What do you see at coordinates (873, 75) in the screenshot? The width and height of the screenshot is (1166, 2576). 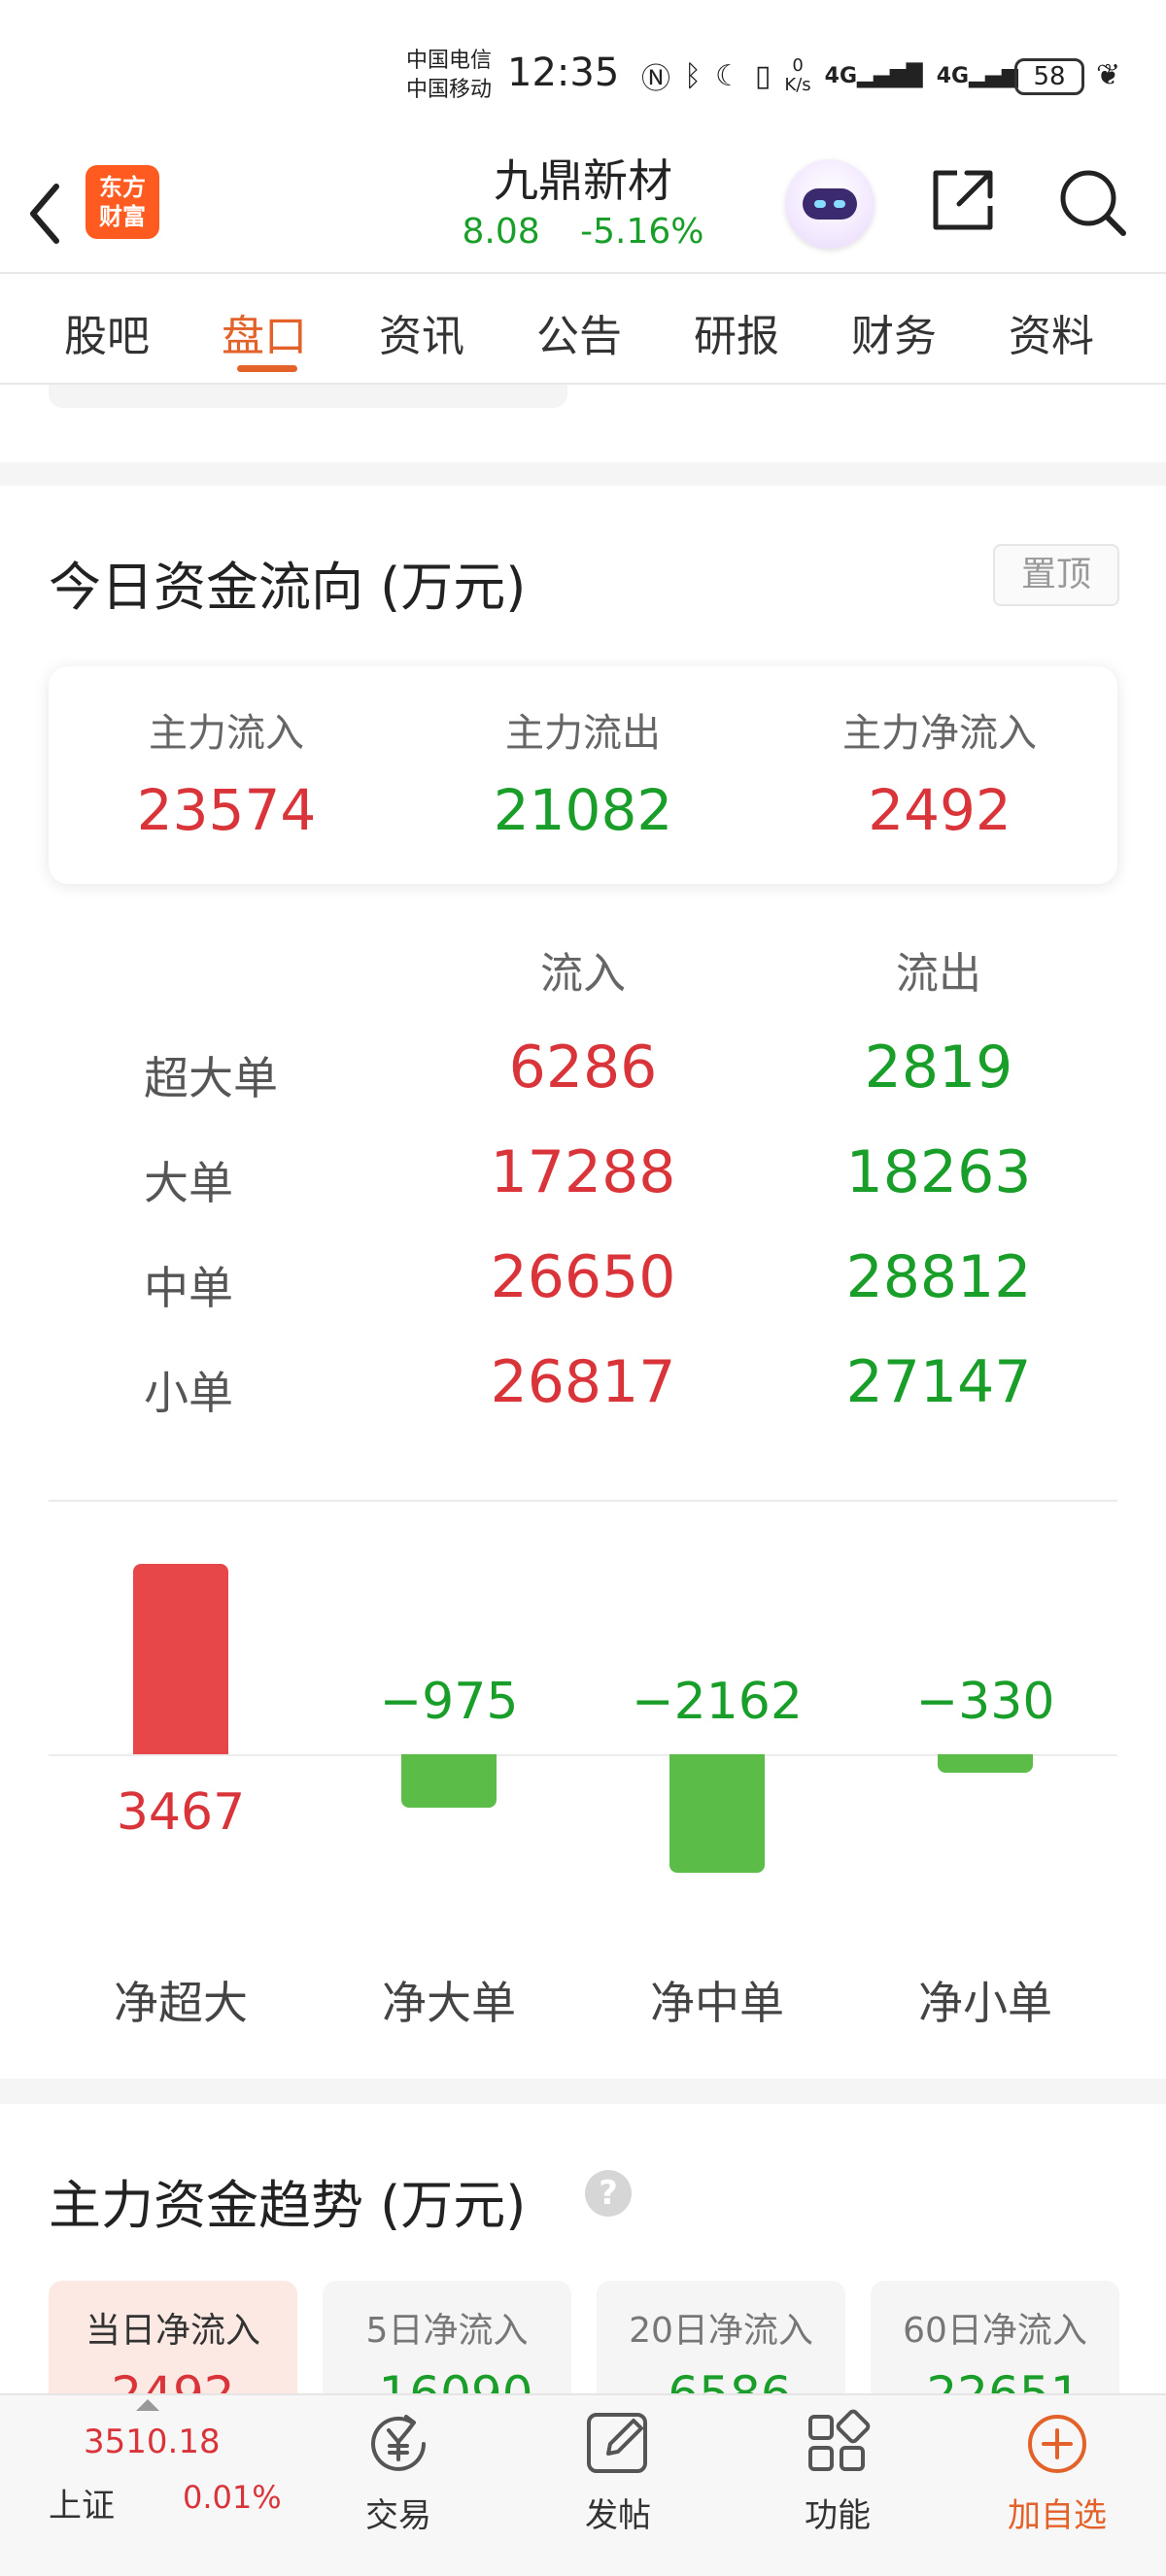 I see `signal-icon: 4G▂▄▆█` at bounding box center [873, 75].